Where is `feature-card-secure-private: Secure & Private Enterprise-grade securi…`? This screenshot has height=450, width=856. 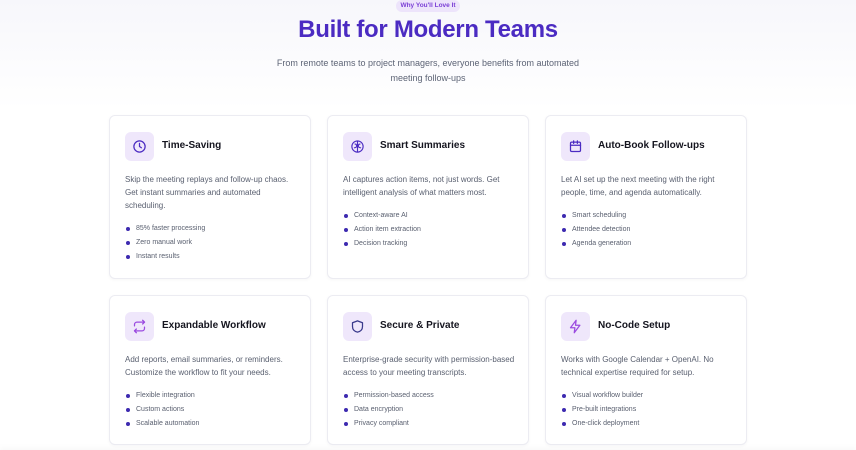
feature-card-secure-private: Secure & Private Enterprise-grade securi… is located at coordinates (428, 370).